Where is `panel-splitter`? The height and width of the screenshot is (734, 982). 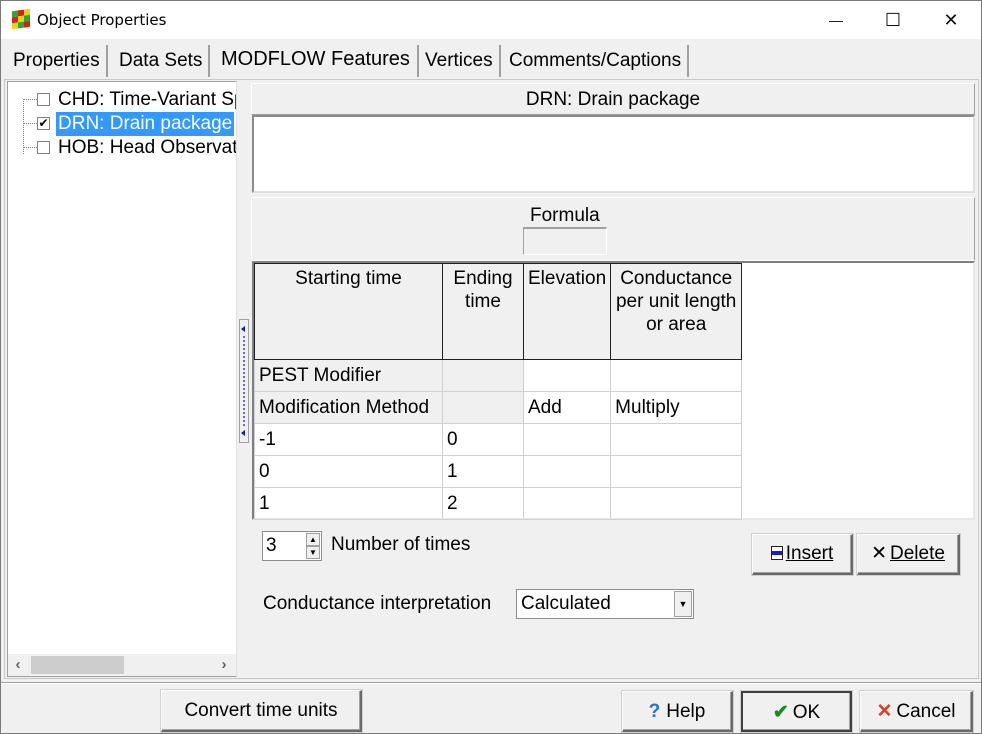 panel-splitter is located at coordinates (244, 381).